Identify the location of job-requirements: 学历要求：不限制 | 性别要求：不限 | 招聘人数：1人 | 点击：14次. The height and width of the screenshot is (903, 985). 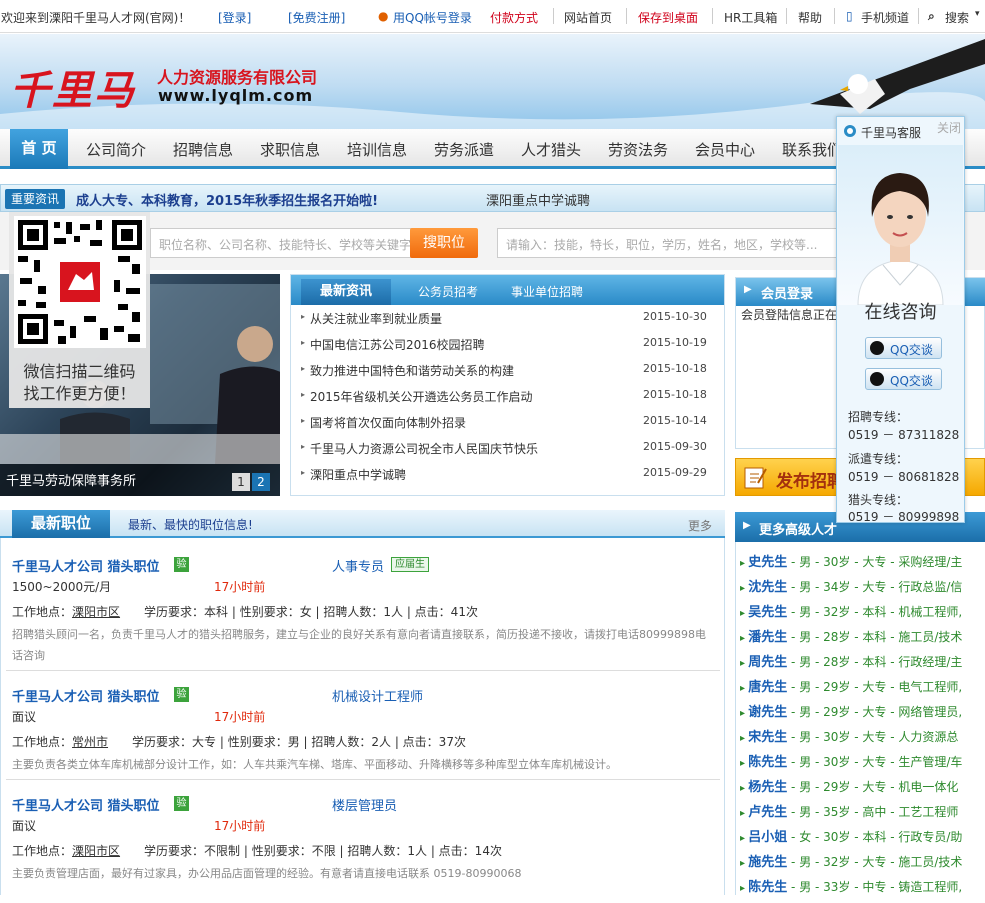
(323, 851).